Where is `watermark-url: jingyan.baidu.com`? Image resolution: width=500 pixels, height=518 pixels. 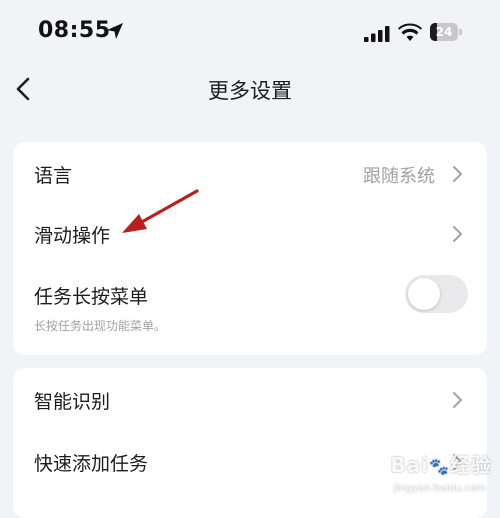 watermark-url: jingyan.baidu.com is located at coordinates (439, 488).